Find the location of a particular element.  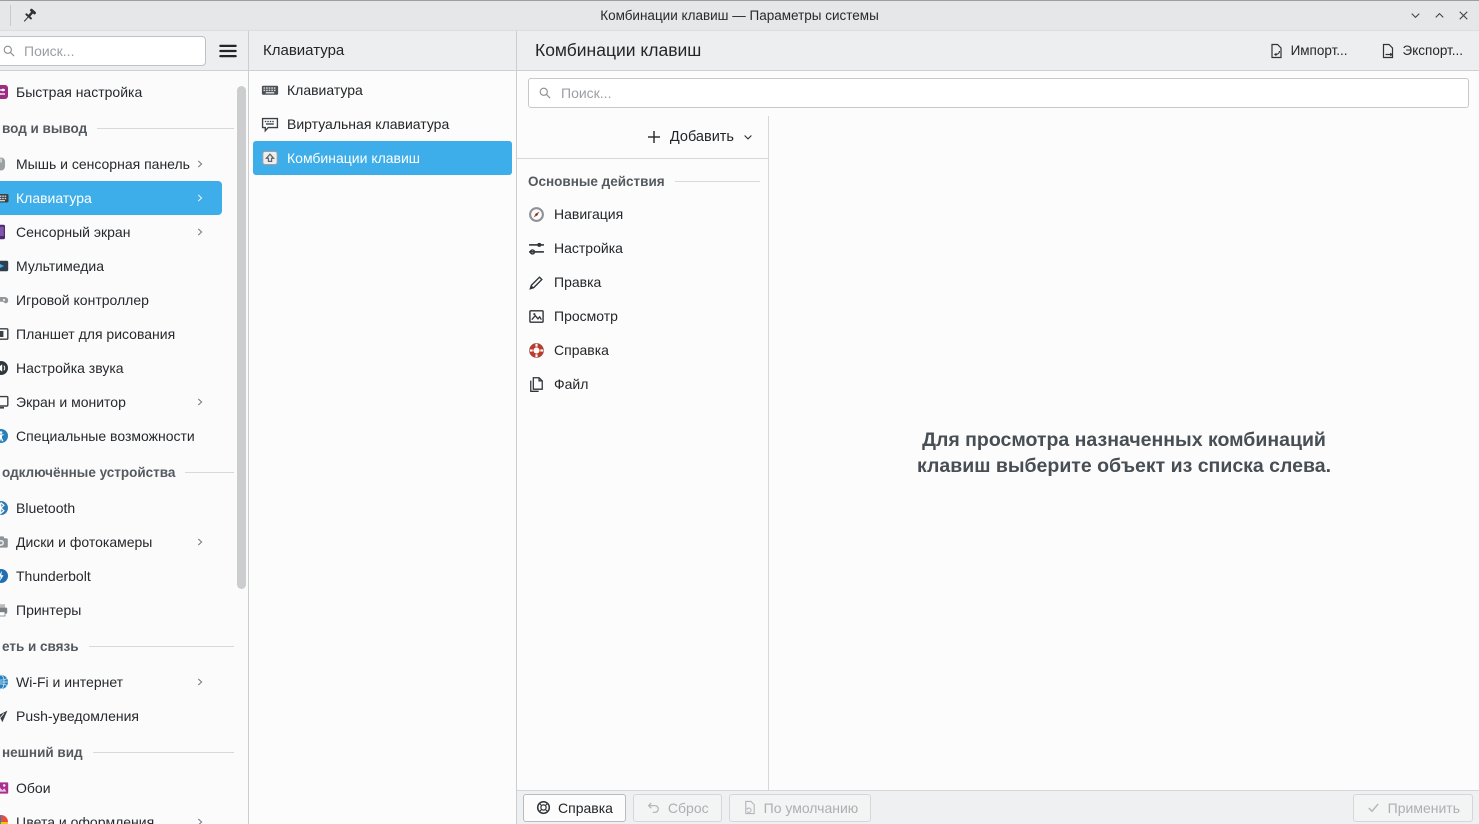

empty-state-line1: Для просмотра назначенных комбинаций is located at coordinates (1124, 440).